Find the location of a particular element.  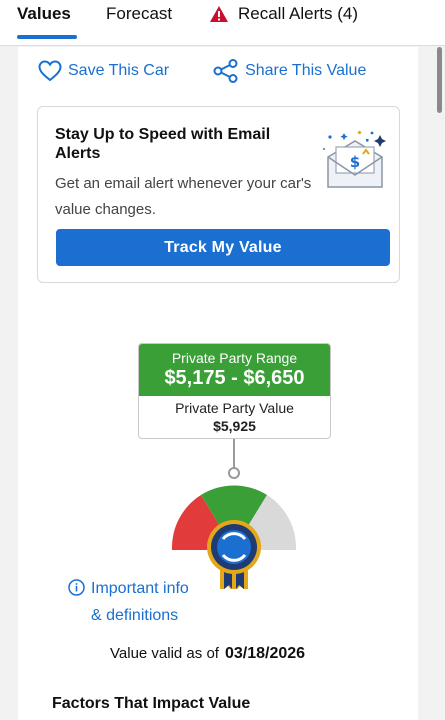

heart-icon is located at coordinates (50, 71).